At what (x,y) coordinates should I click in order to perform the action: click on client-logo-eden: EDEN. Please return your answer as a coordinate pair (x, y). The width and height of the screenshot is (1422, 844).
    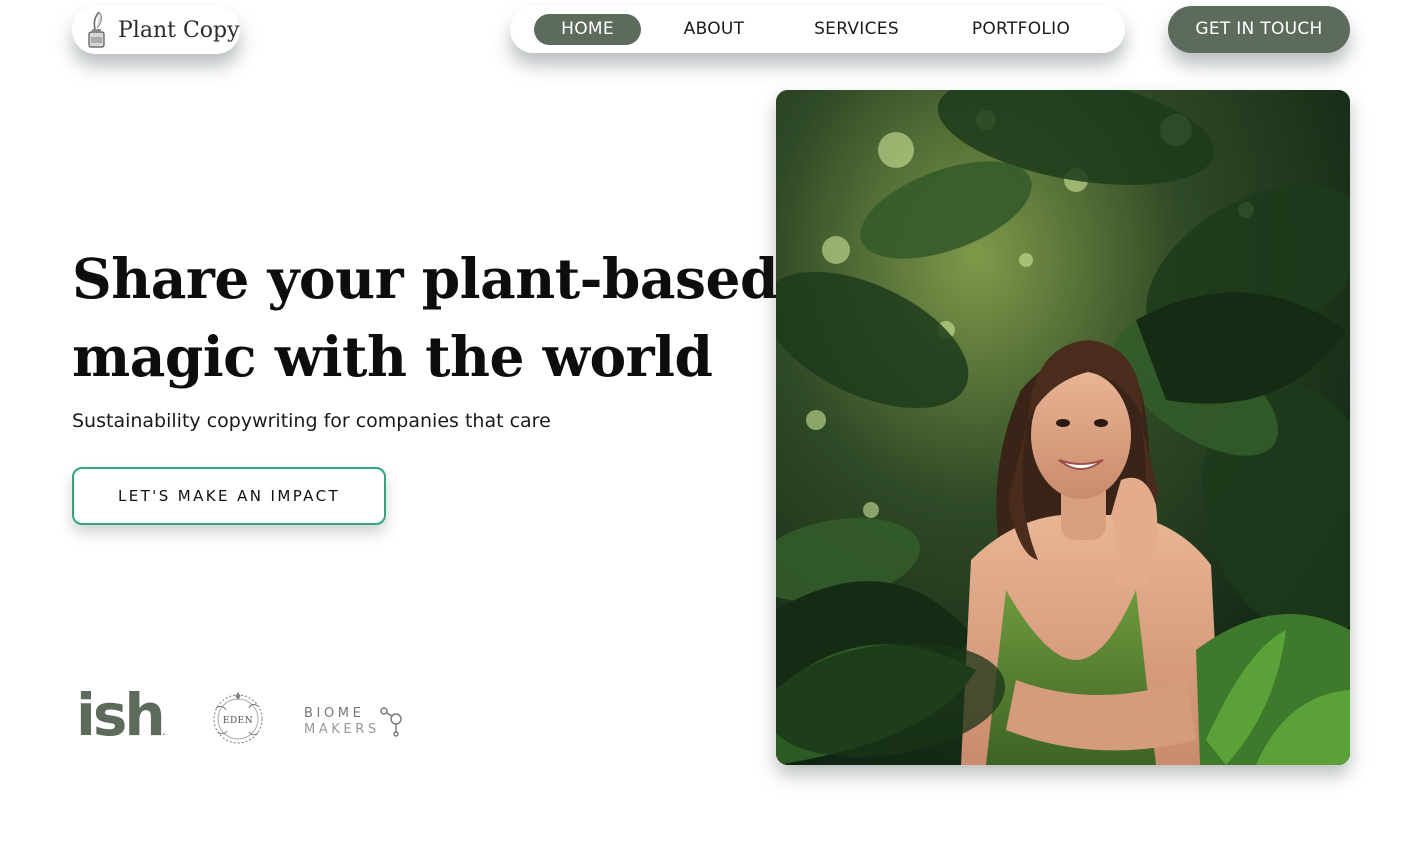
    Looking at the image, I should click on (238, 718).